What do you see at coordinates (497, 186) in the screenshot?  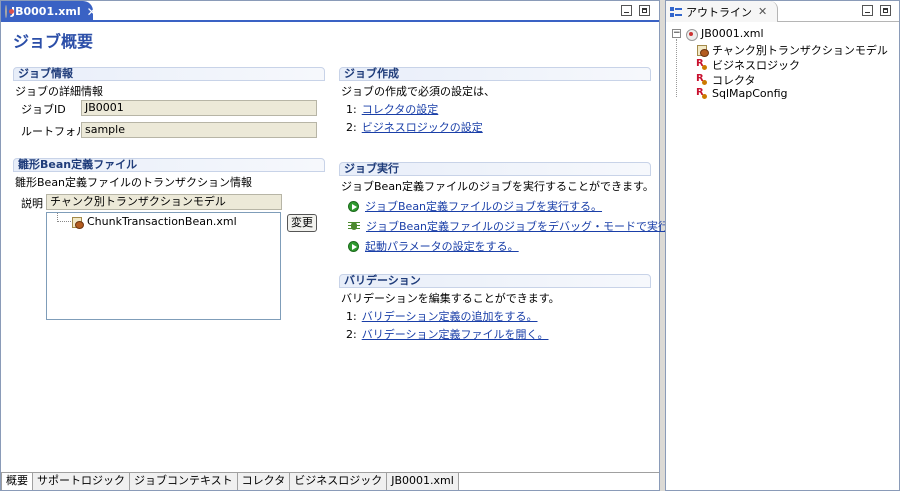 I see `job-run-desc: ジョブBean定義ファイルのジョブを実行することができます。` at bounding box center [497, 186].